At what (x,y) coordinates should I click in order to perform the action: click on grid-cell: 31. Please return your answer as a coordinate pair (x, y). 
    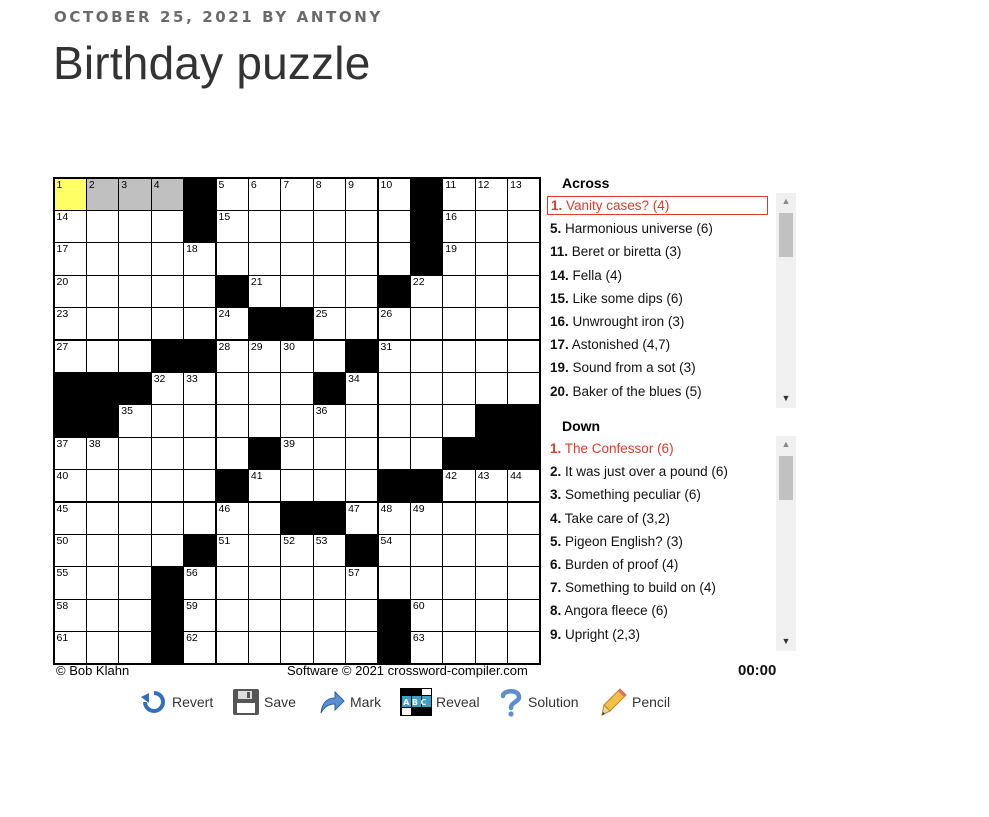
    Looking at the image, I should click on (394, 356).